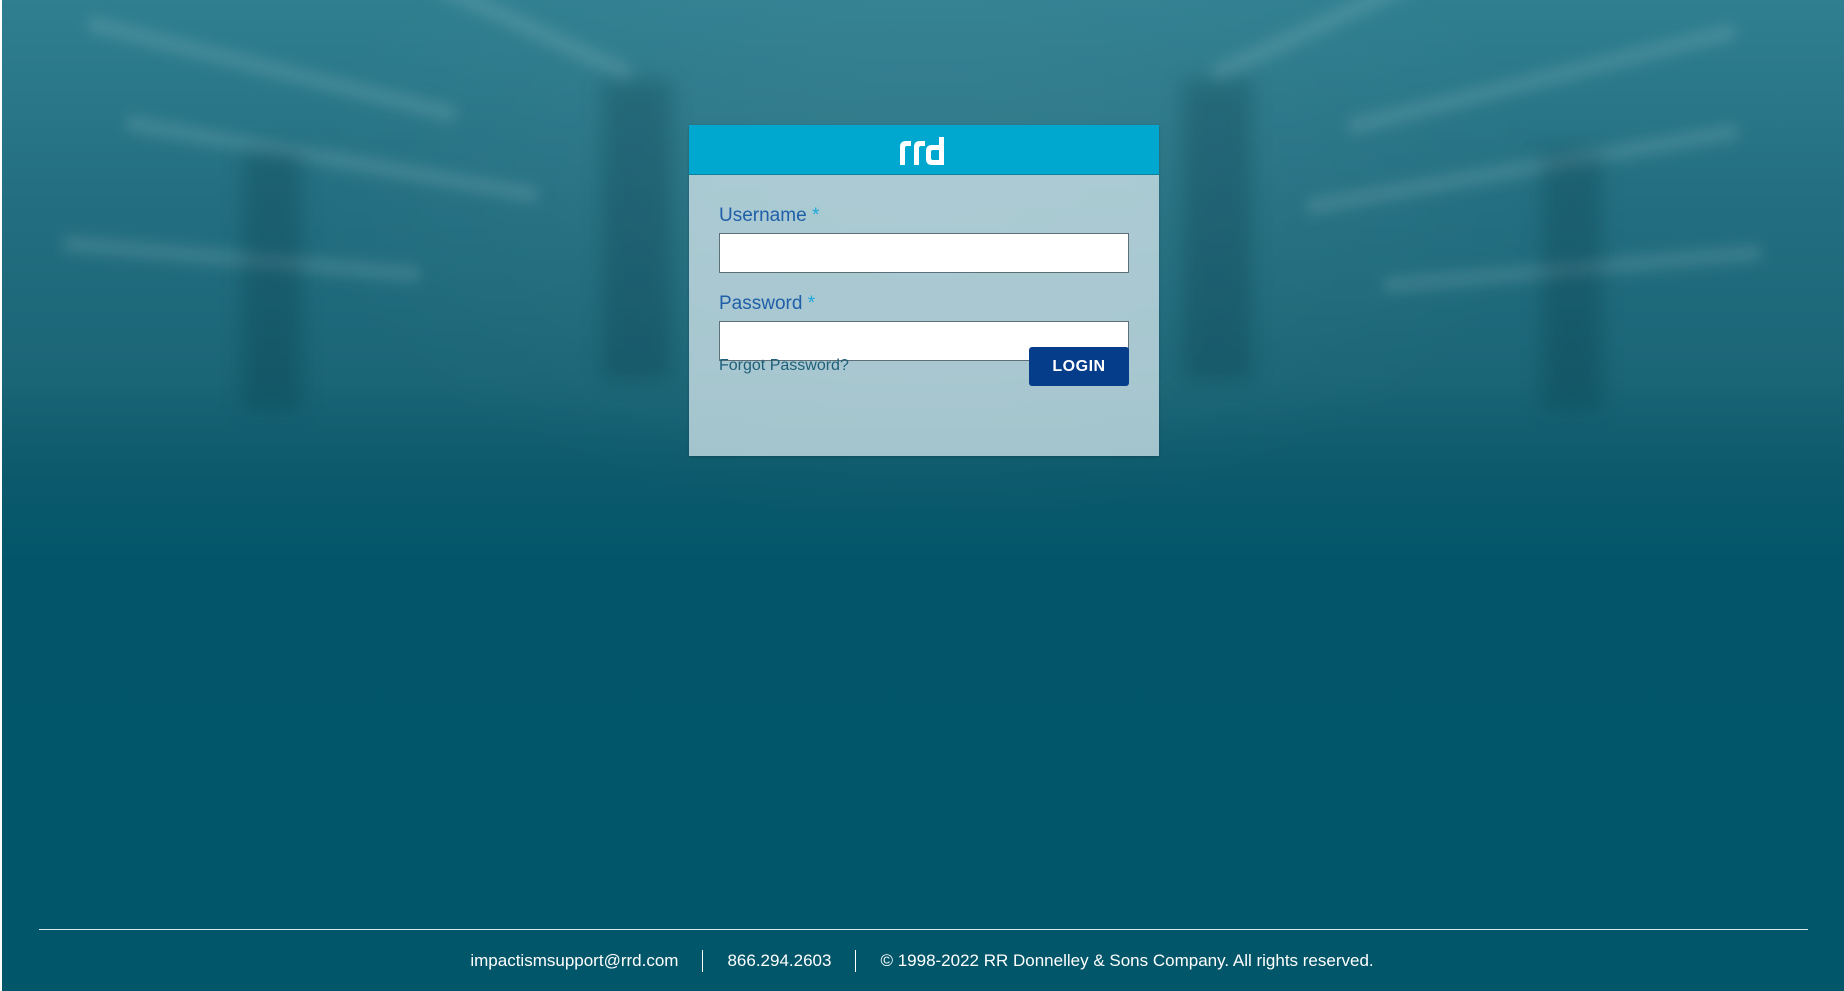 This screenshot has height=991, width=1844. What do you see at coordinates (924, 304) in the screenshot?
I see `password-label: Password *` at bounding box center [924, 304].